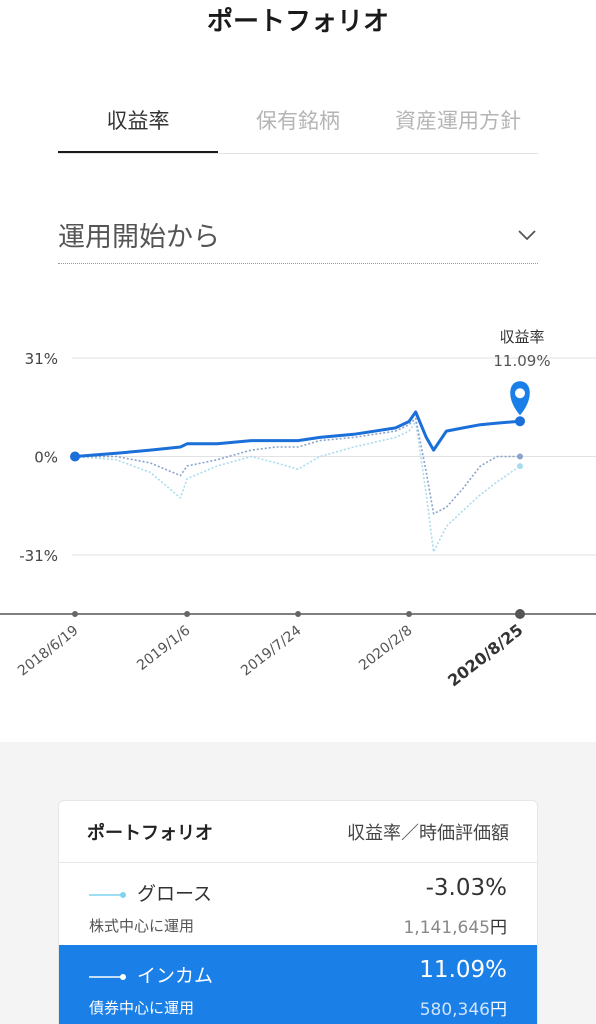 This screenshot has width=596, height=1024. What do you see at coordinates (139, 237) in the screenshot?
I see `period-select-label: 運用開始から` at bounding box center [139, 237].